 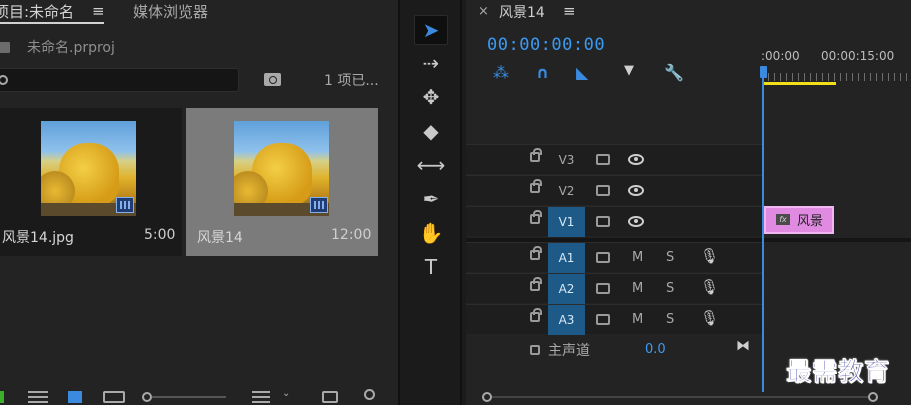 What do you see at coordinates (614, 319) in the screenshot?
I see `track-header-a3: A3 M S 🎙` at bounding box center [614, 319].